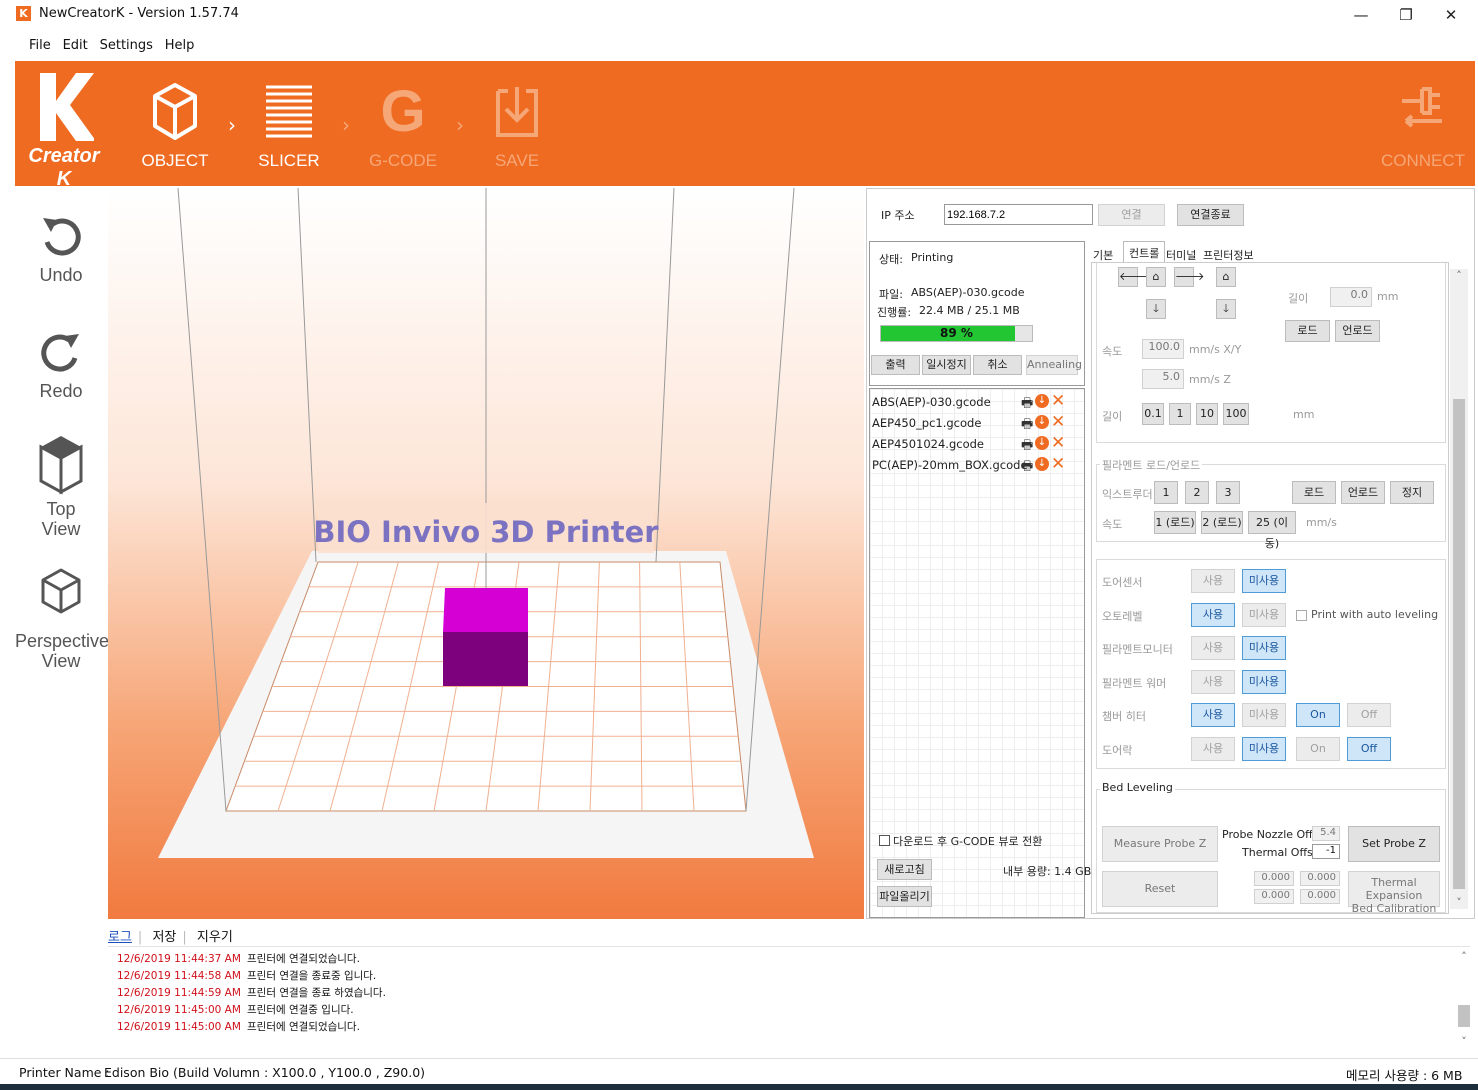  I want to click on home-xy-button: ⌂, so click(1156, 277).